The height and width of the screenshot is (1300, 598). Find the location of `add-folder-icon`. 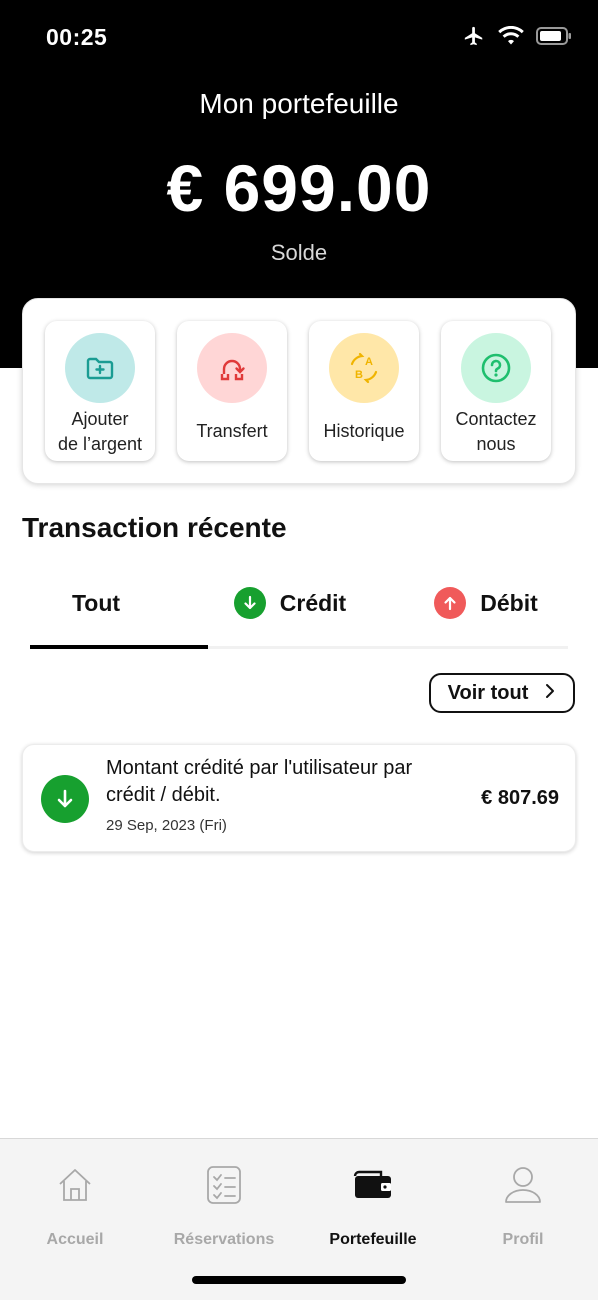

add-folder-icon is located at coordinates (100, 368).